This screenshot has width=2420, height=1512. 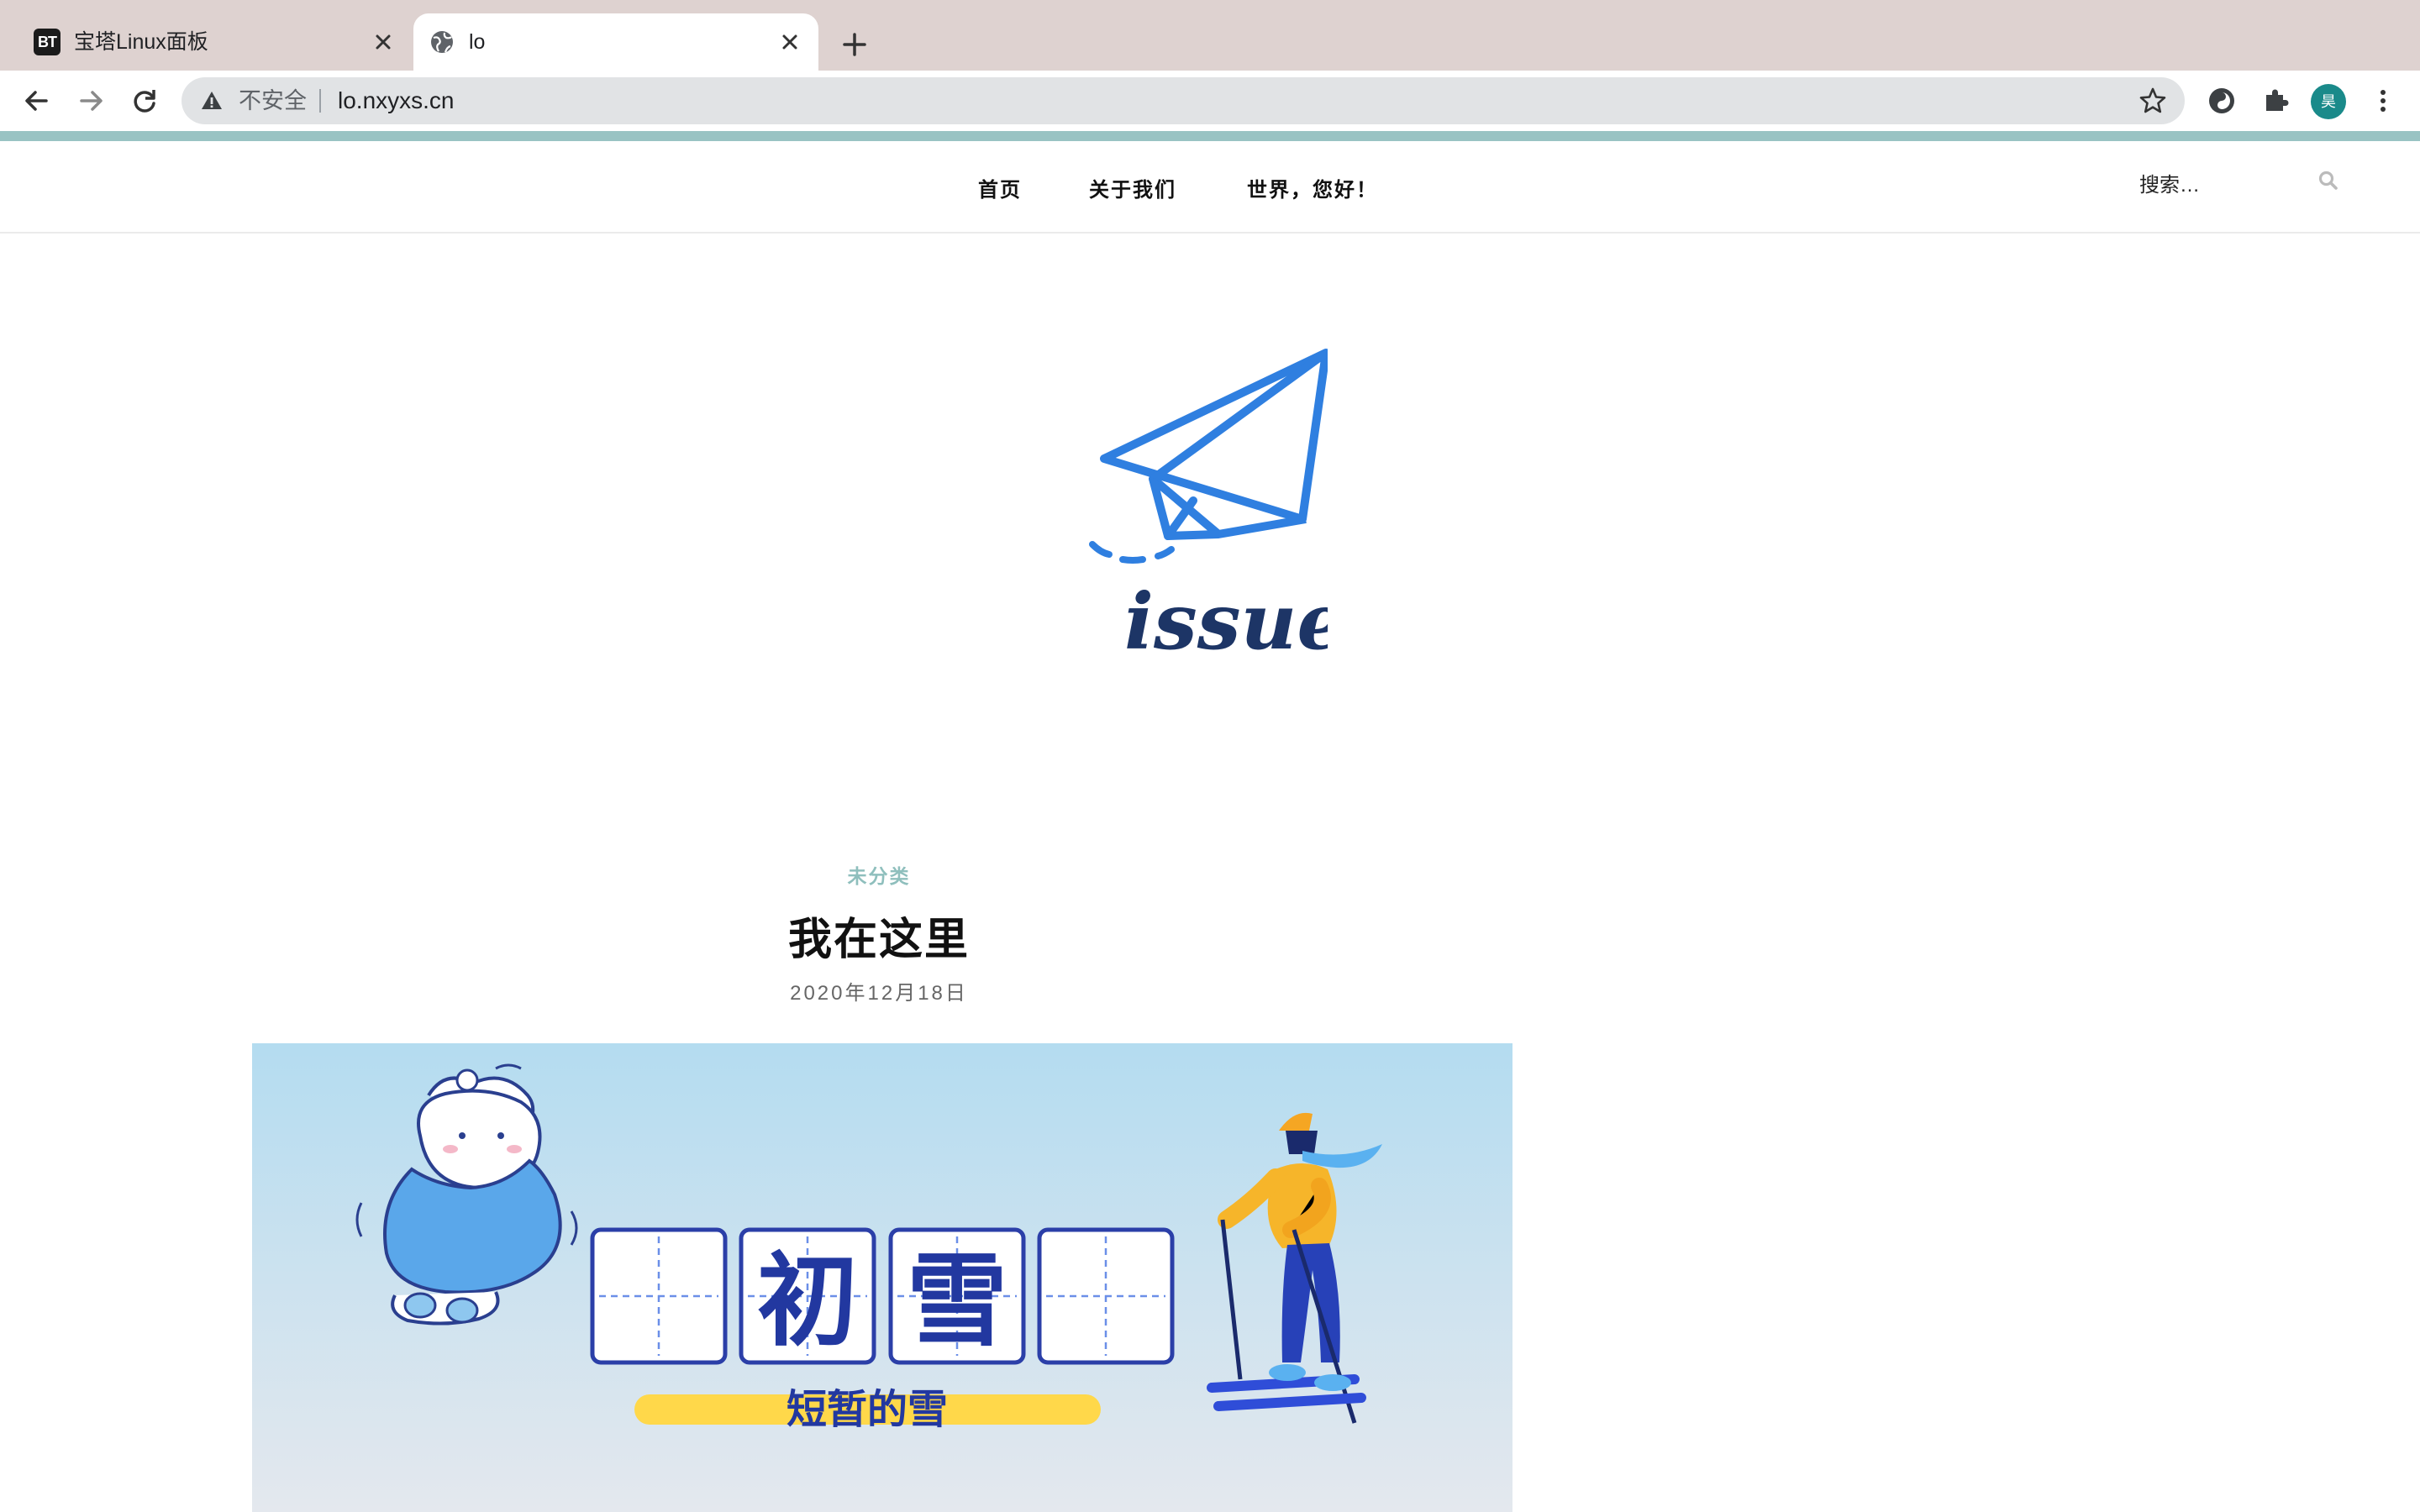 What do you see at coordinates (2153, 101) in the screenshot?
I see `bookmark-star-icon` at bounding box center [2153, 101].